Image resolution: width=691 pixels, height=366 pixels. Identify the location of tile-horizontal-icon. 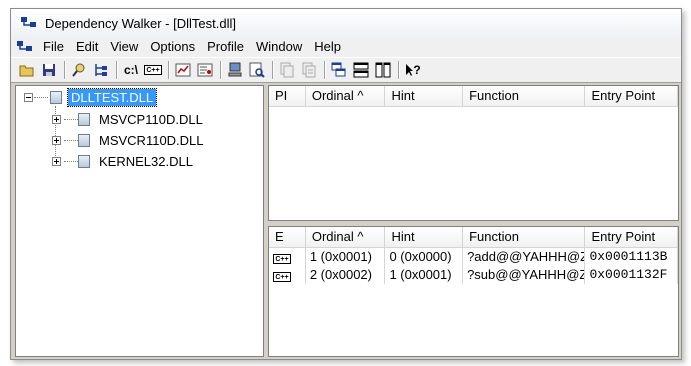
(361, 70).